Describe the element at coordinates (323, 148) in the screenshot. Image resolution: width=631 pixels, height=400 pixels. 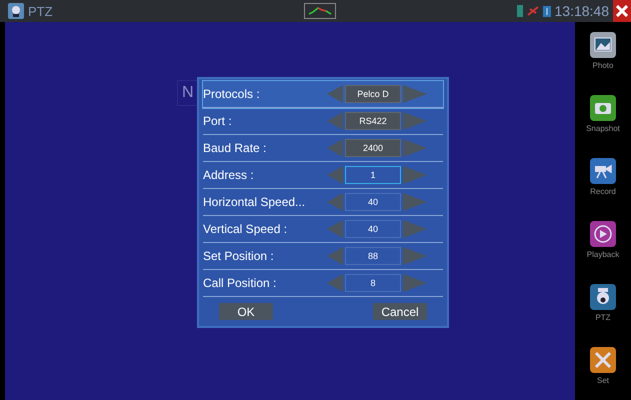
I see `setting-row: Baud Rate : 2400` at that location.